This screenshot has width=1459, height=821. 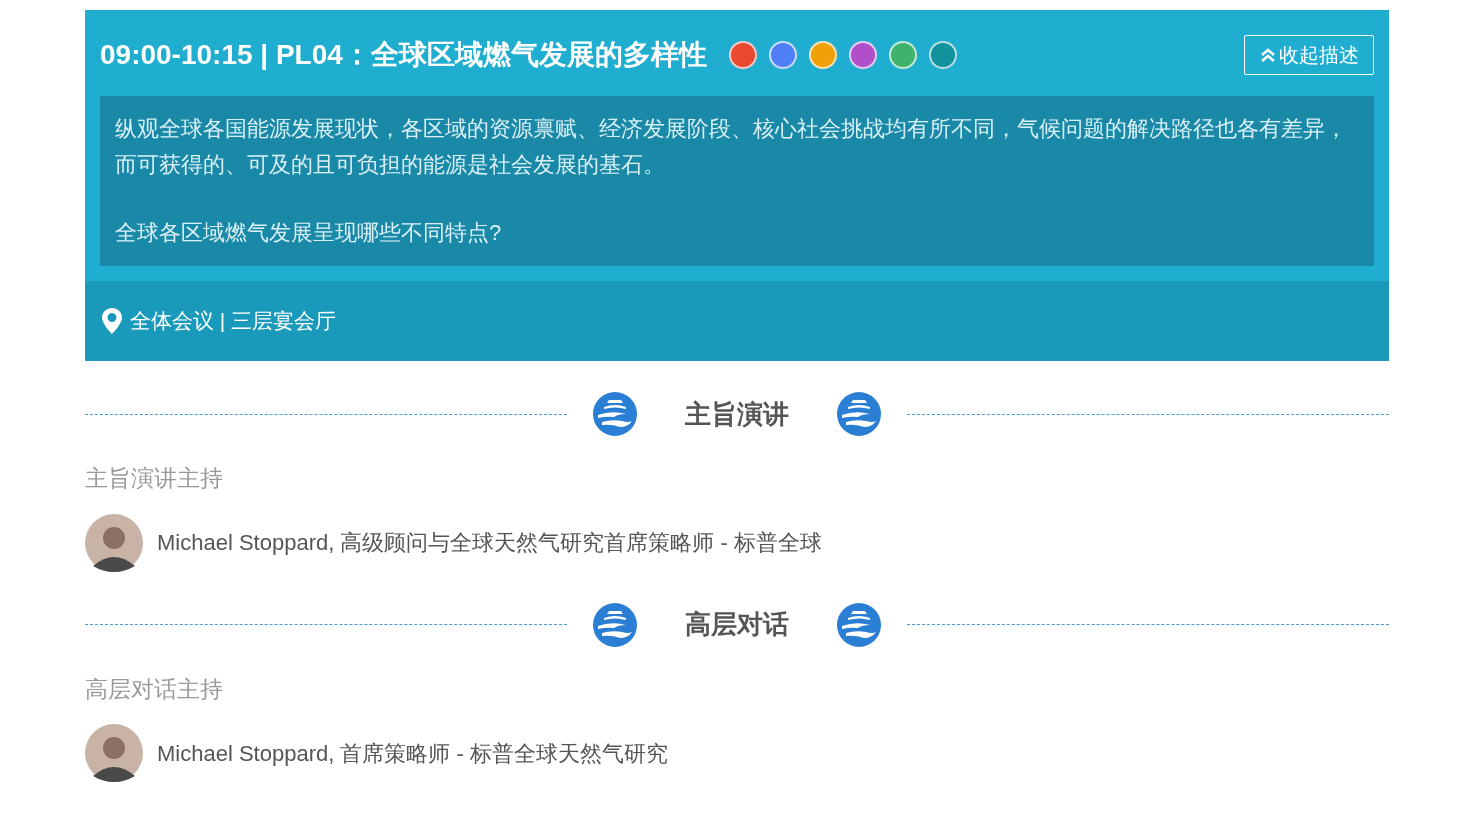 What do you see at coordinates (737, 624) in the screenshot?
I see `section-heading: 高层对话` at bounding box center [737, 624].